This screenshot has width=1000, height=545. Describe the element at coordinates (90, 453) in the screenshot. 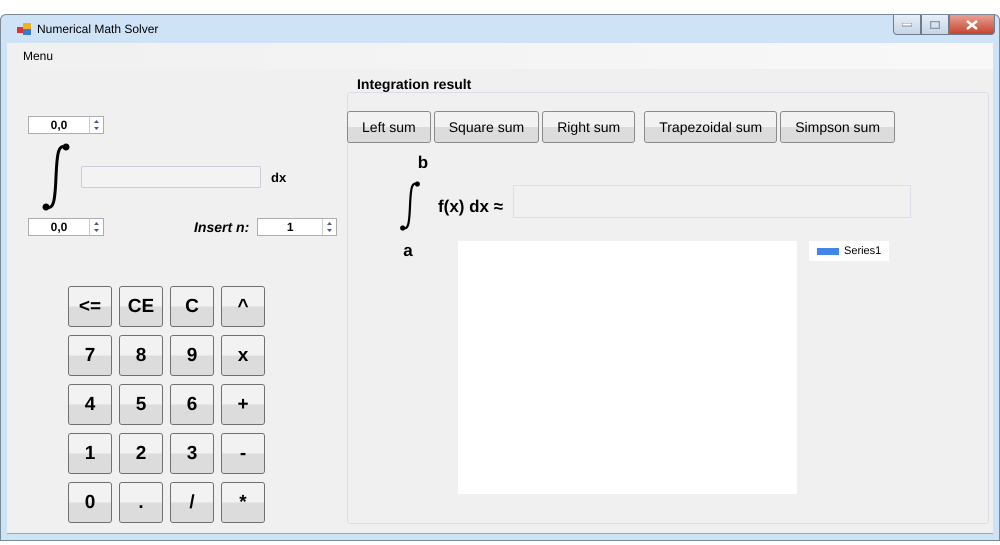

I see `key-button: 1` at that location.